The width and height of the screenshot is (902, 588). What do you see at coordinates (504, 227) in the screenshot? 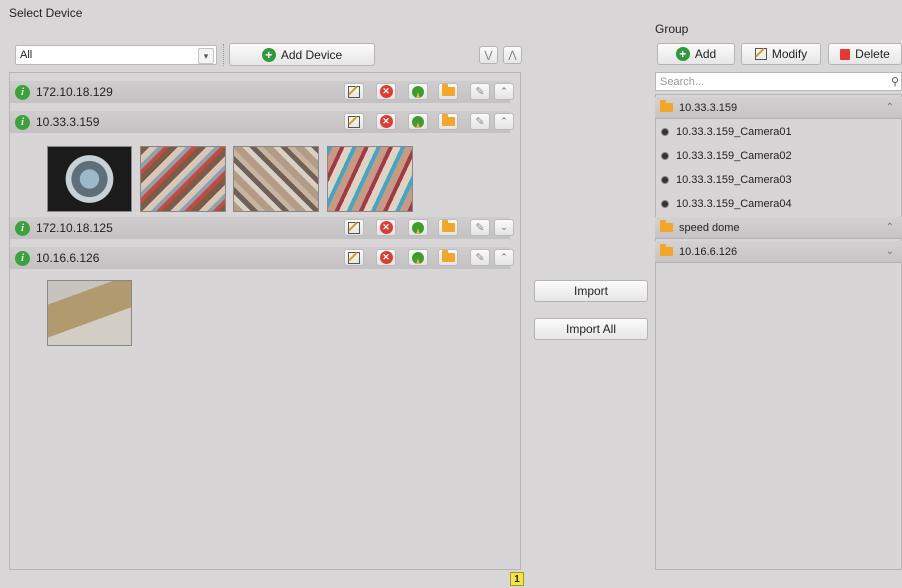
I see `expand-button: ⌄` at bounding box center [504, 227].